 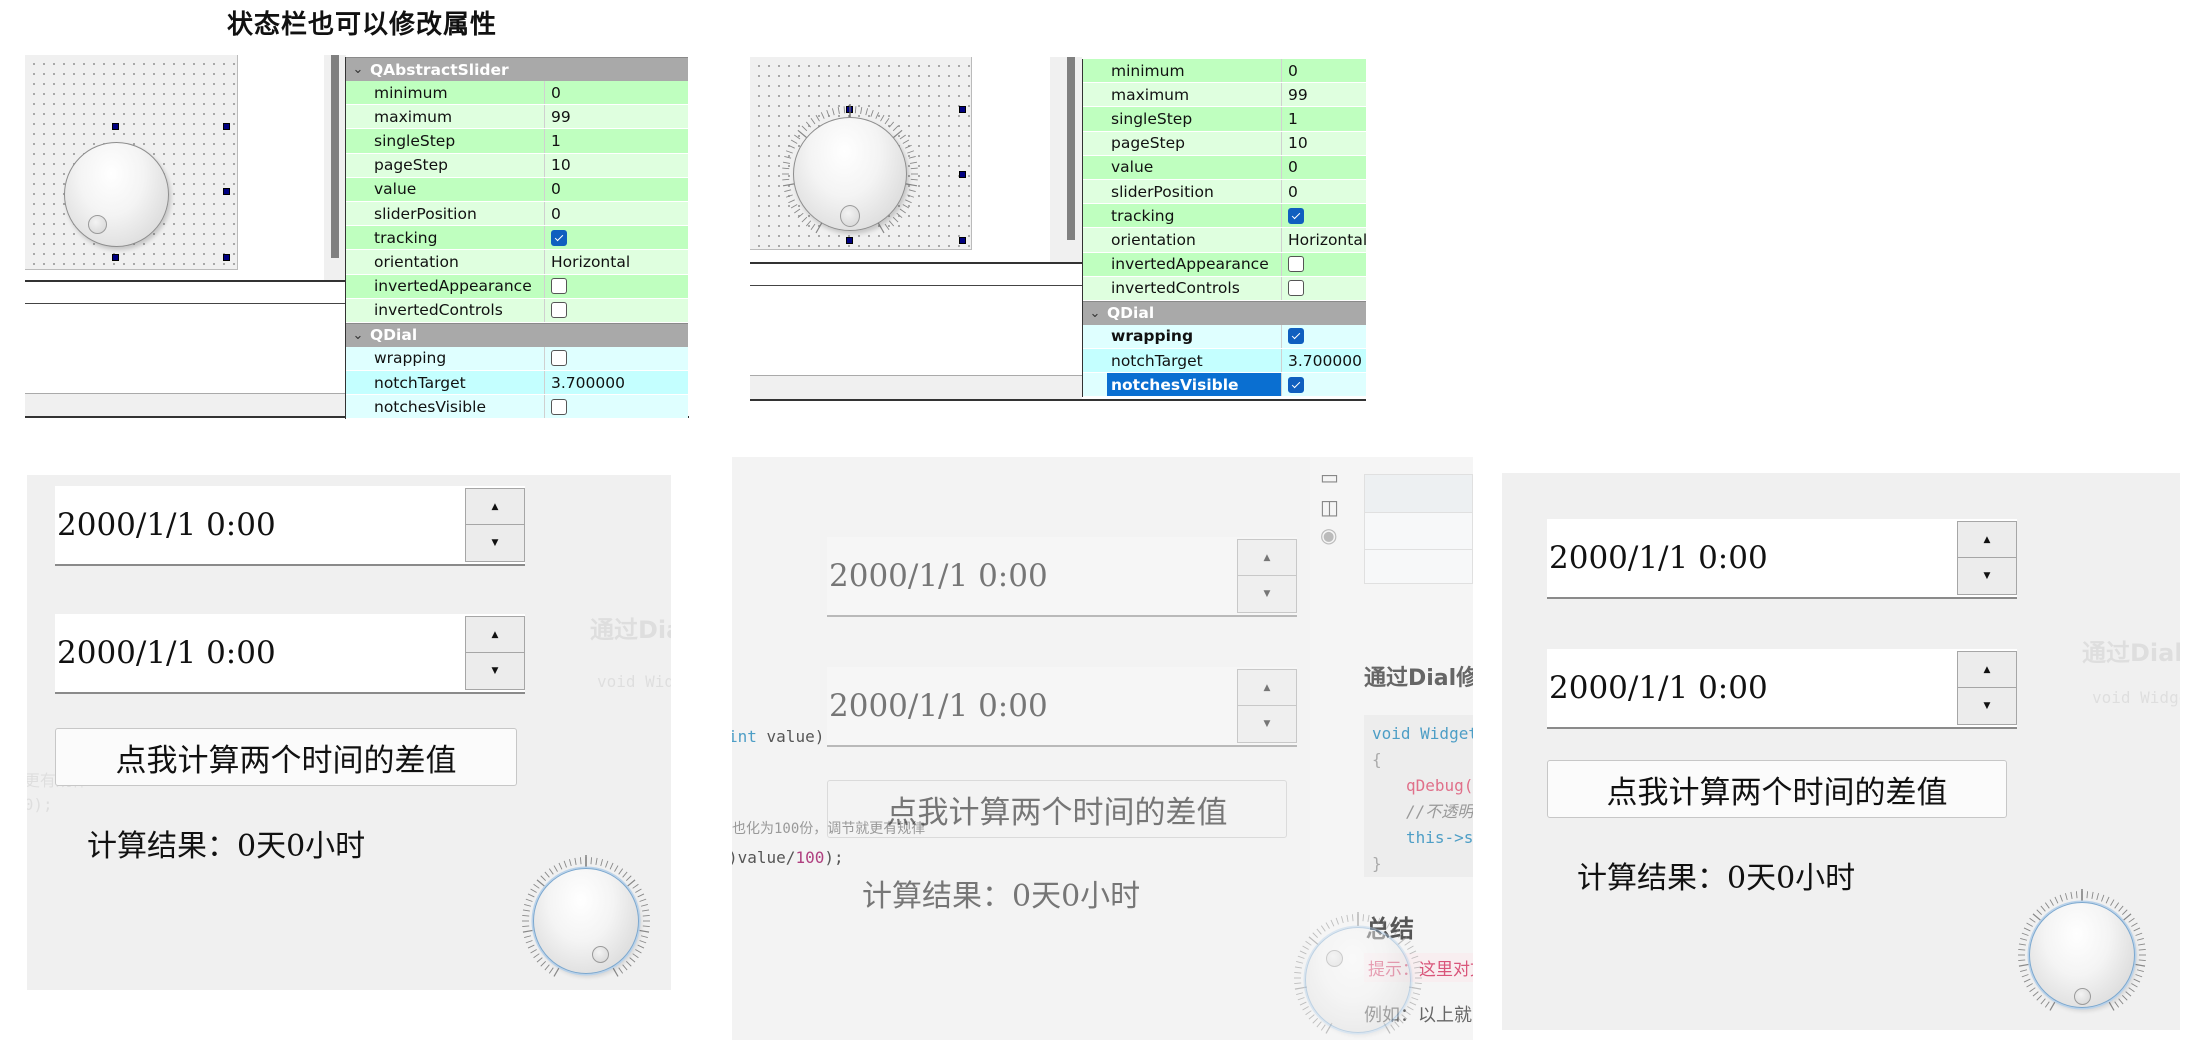 What do you see at coordinates (517, 359) in the screenshot?
I see `property-row: wrapping` at bounding box center [517, 359].